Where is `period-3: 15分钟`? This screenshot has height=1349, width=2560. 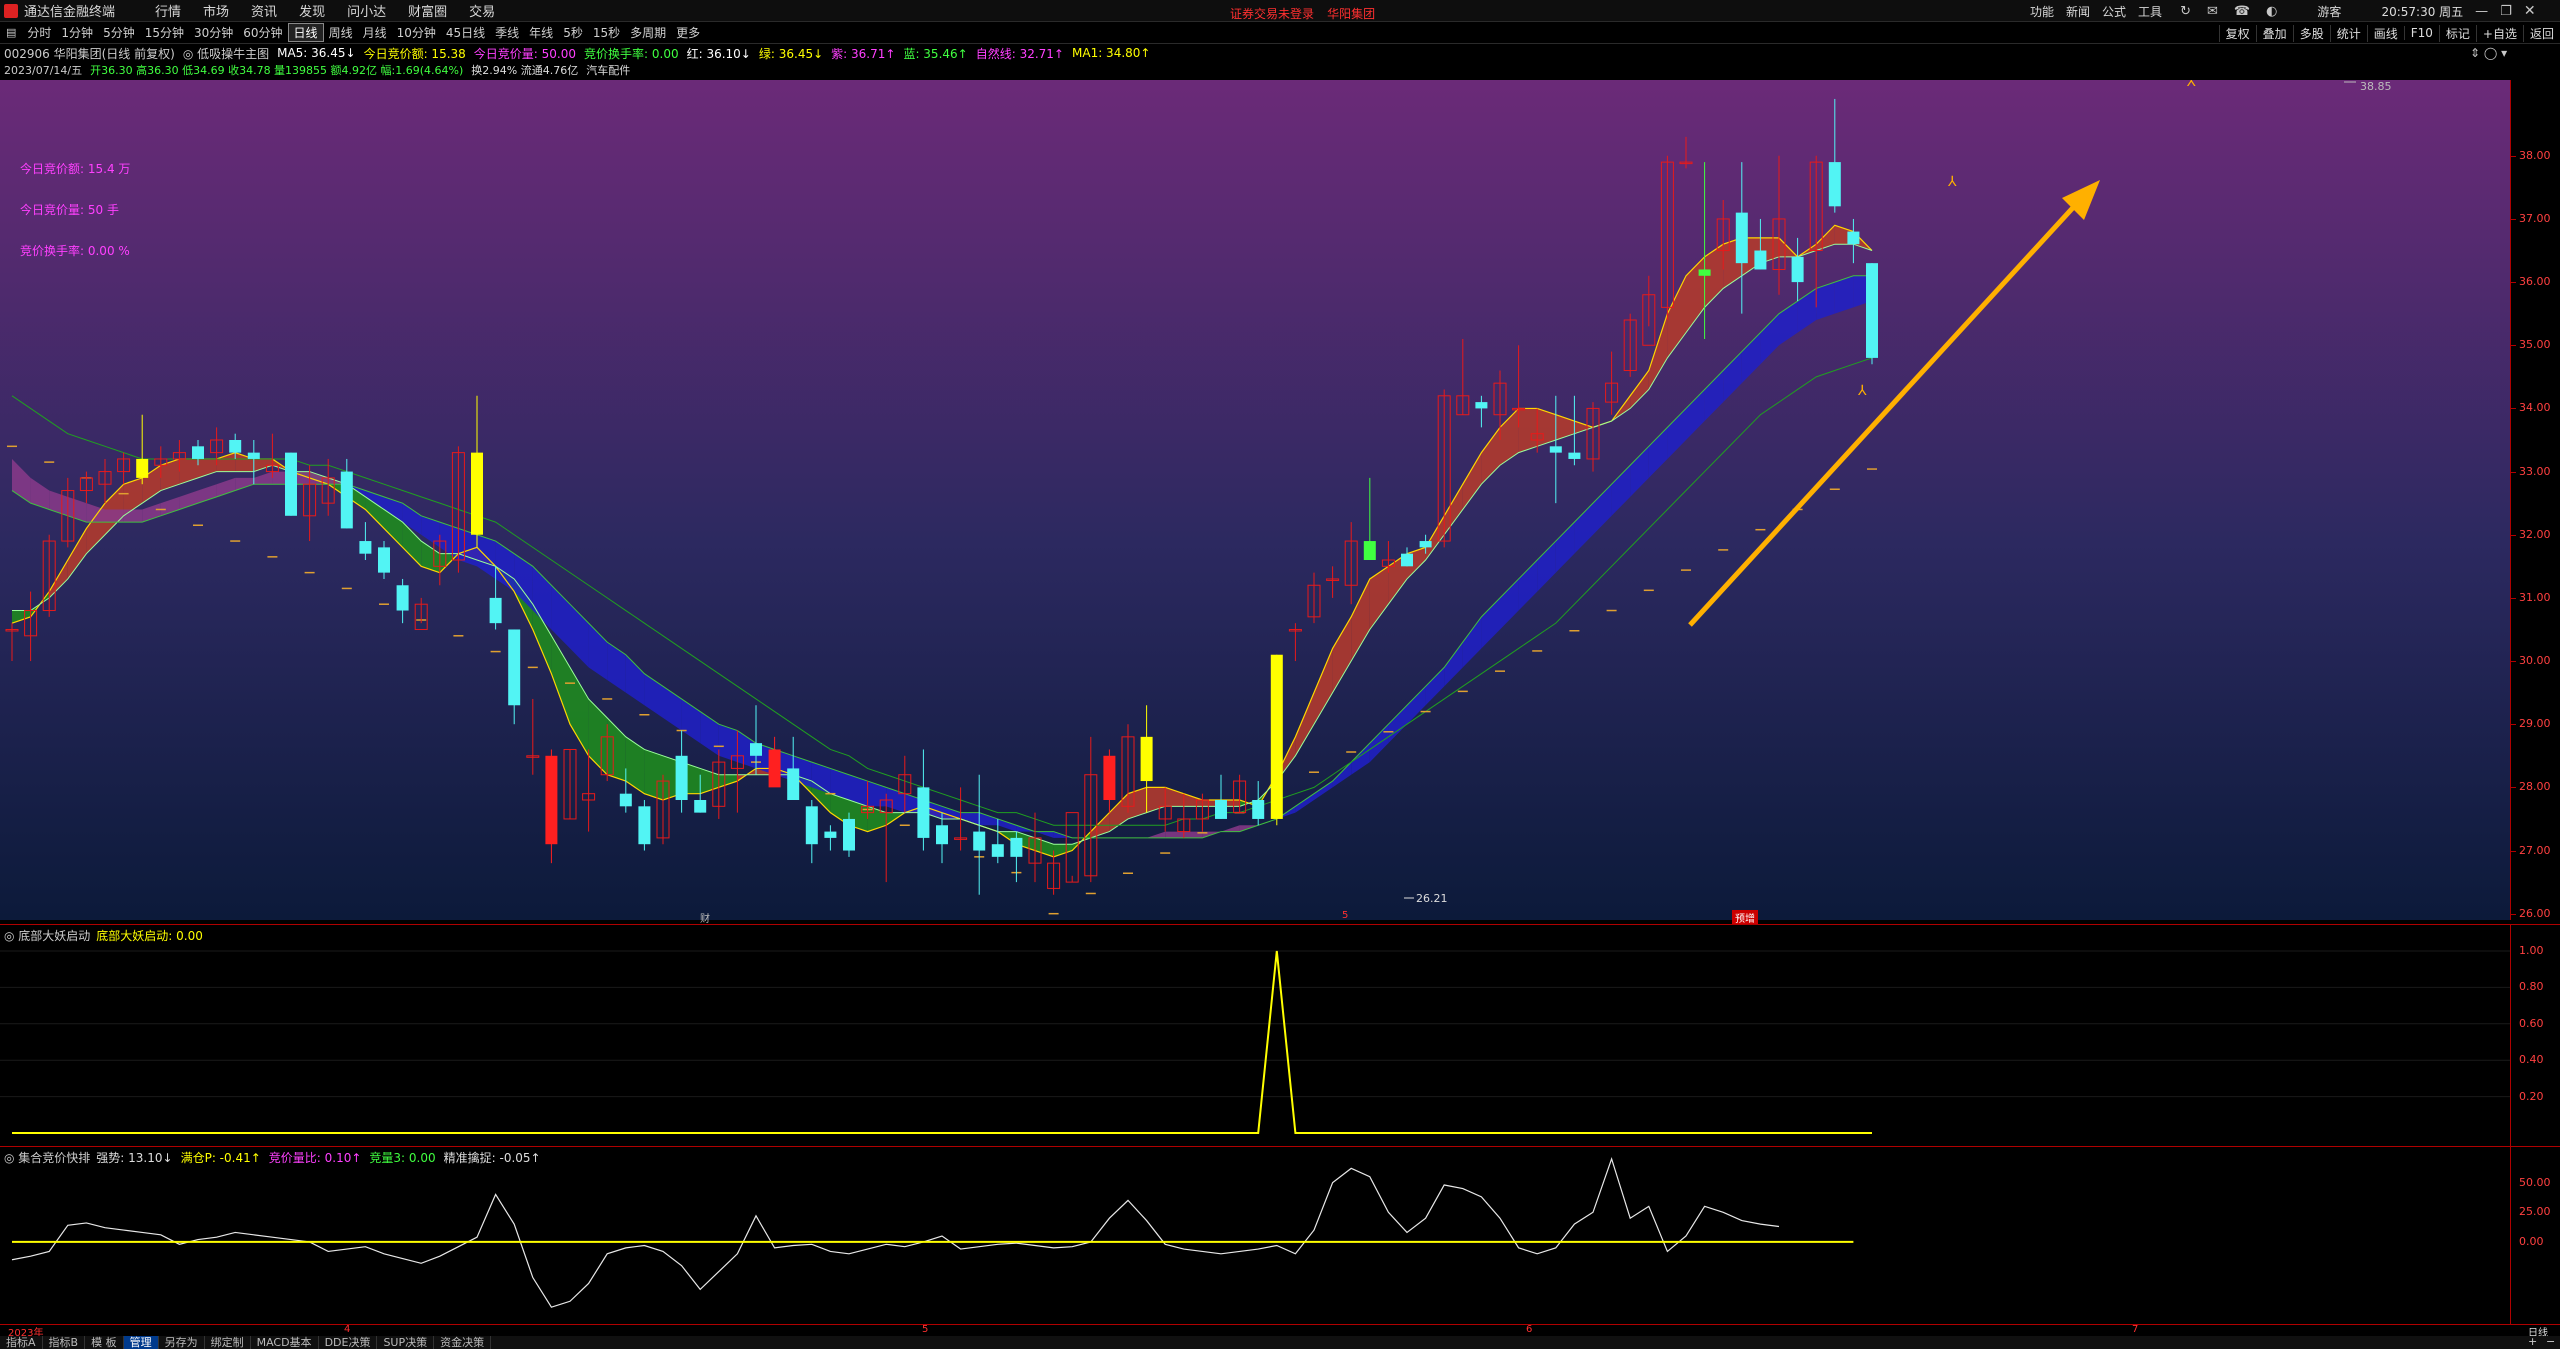 period-3: 15分钟 is located at coordinates (164, 32).